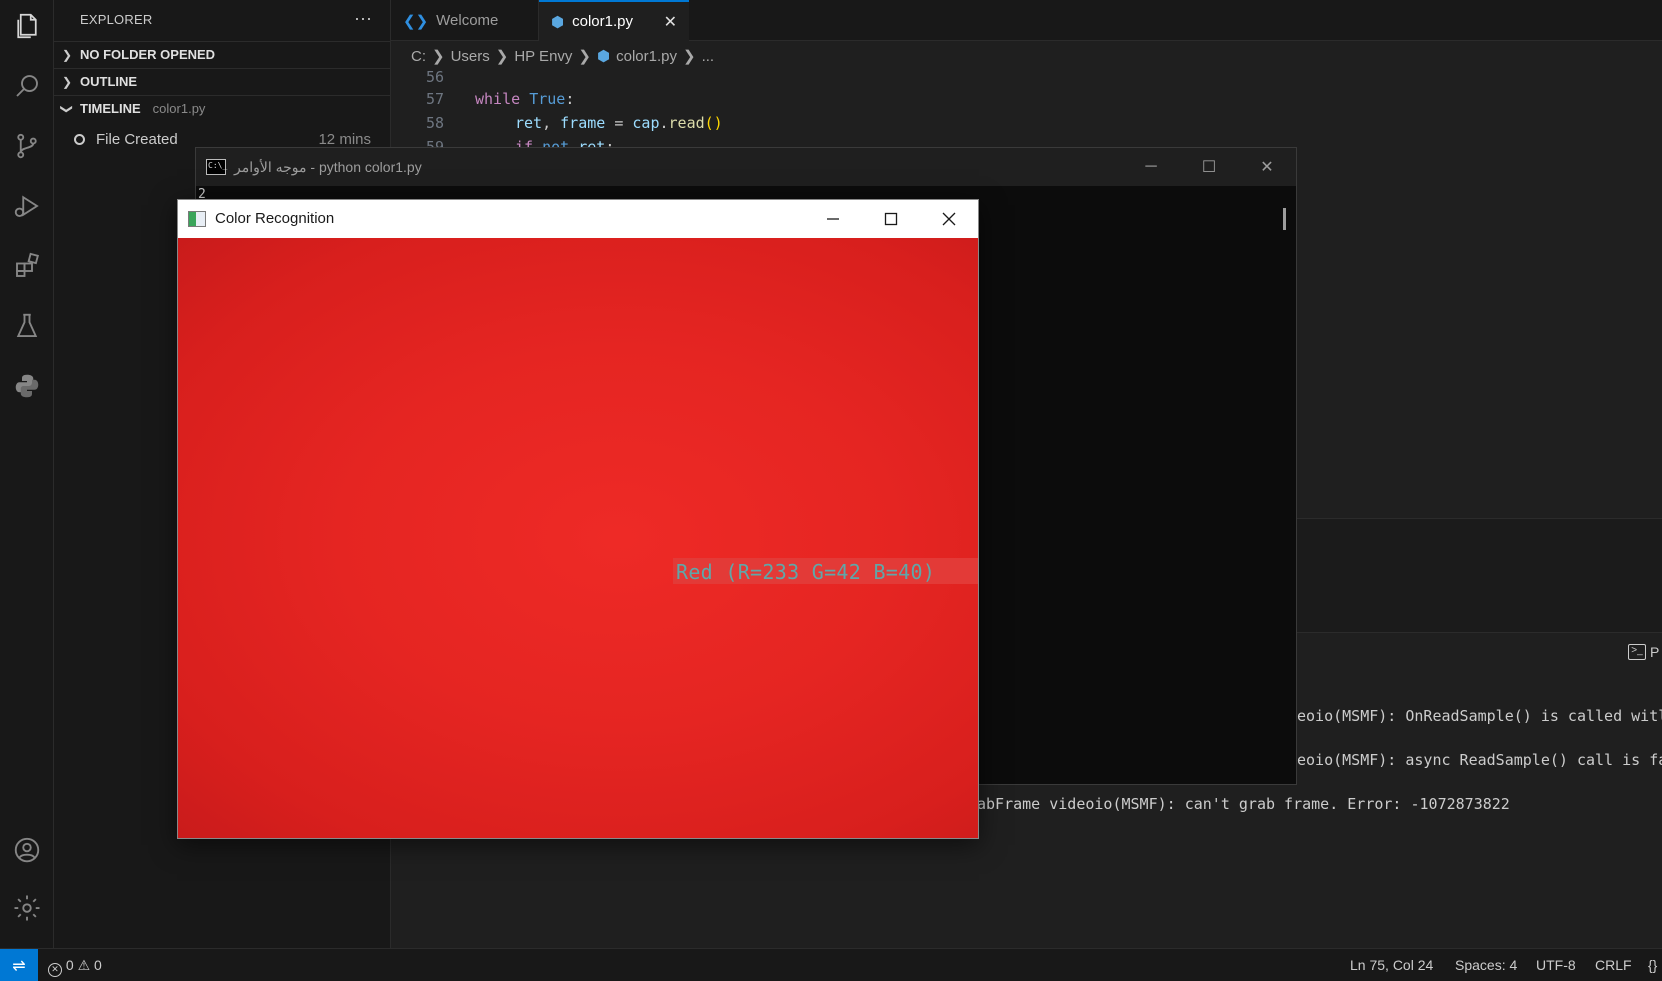 This screenshot has width=1662, height=981. Describe the element at coordinates (418, 56) in the screenshot. I see `breadcrumb-item: C:` at that location.